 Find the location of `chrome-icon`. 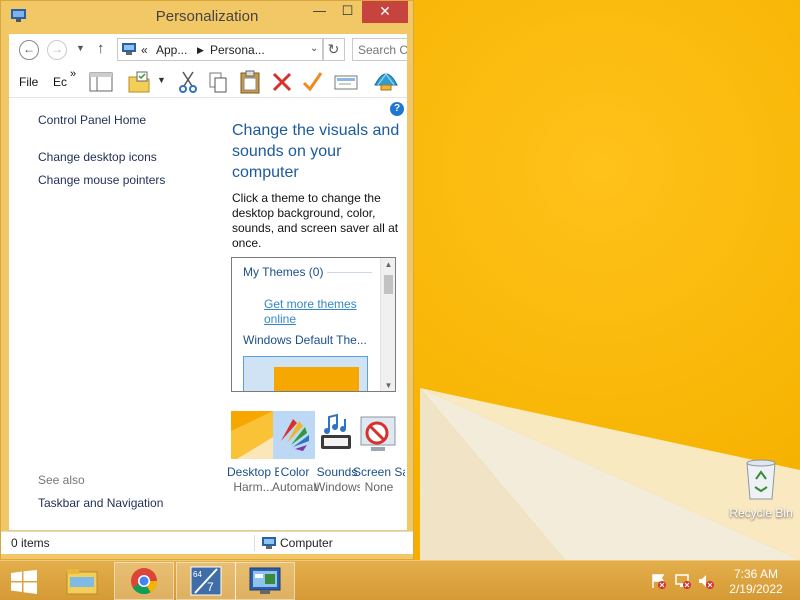

chrome-icon is located at coordinates (144, 581).